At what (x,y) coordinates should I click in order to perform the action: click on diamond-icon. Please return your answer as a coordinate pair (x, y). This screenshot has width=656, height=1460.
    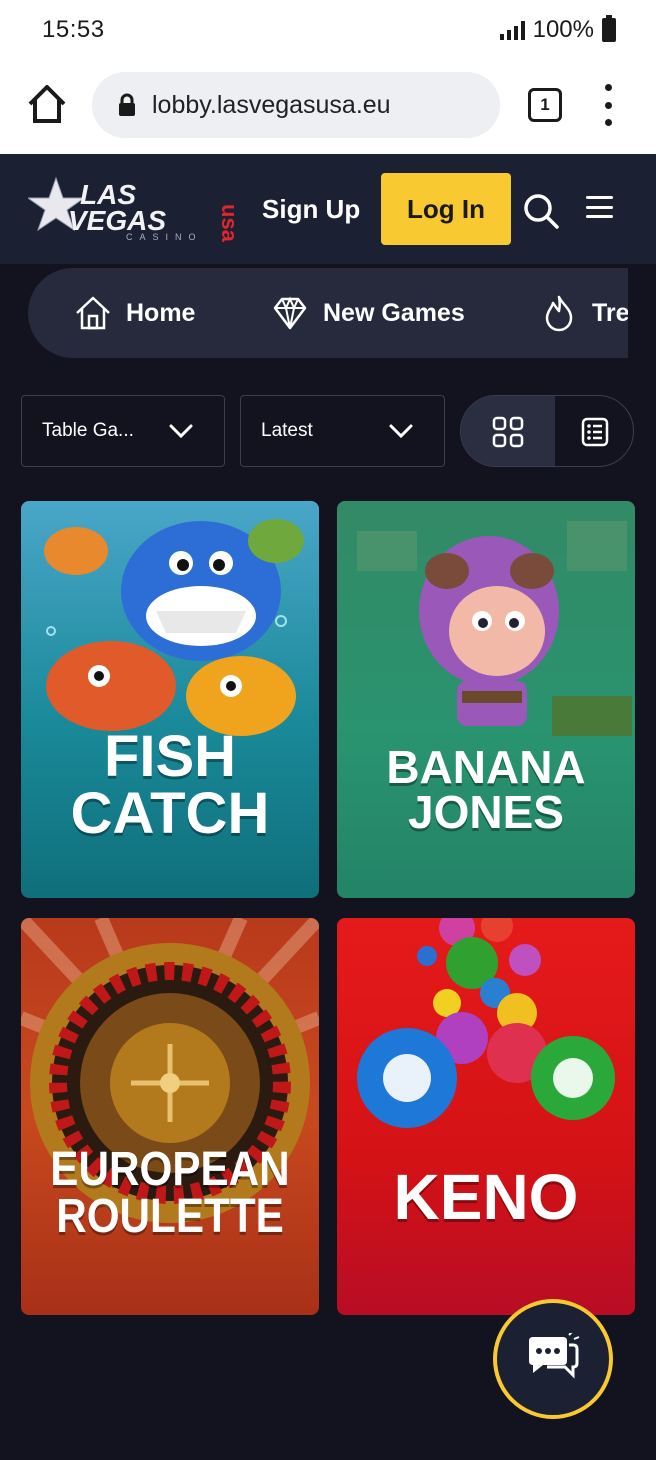
    Looking at the image, I should click on (290, 313).